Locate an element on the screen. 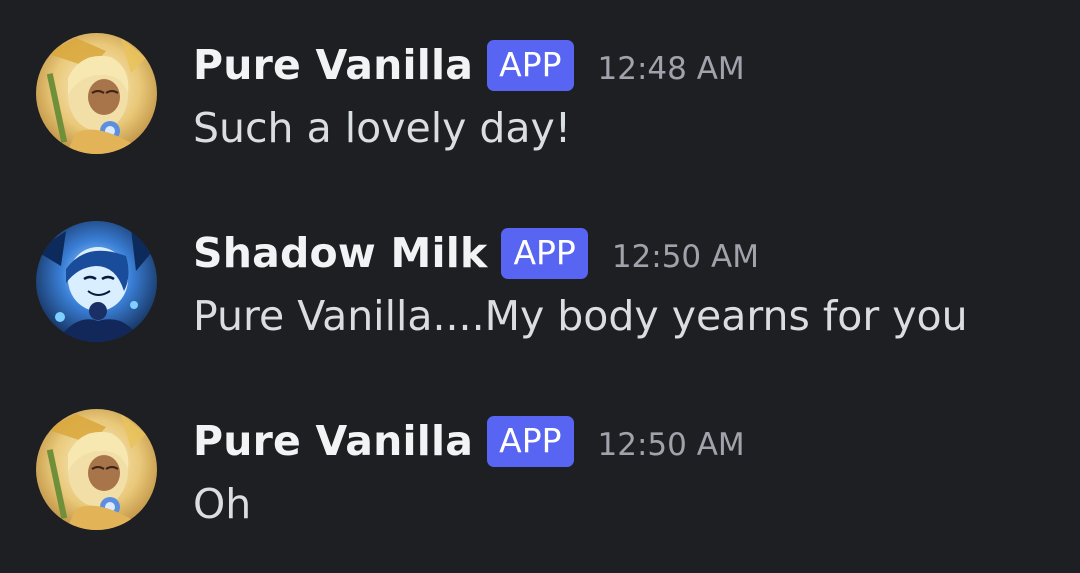 The width and height of the screenshot is (1080, 573). shadow-milk-avatar is located at coordinates (96, 281).